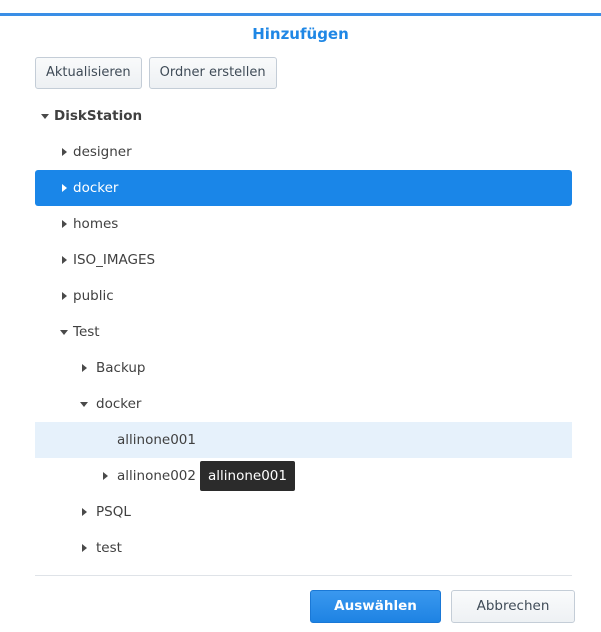 This screenshot has width=601, height=632. I want to click on tooltip: allinone001, so click(247, 476).